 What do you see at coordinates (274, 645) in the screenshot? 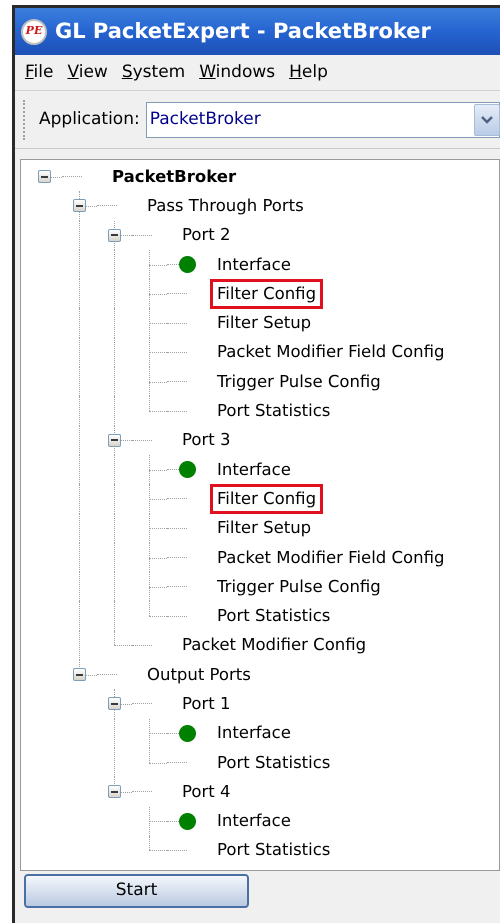
I see `tree-item: Packet Modifier Config` at bounding box center [274, 645].